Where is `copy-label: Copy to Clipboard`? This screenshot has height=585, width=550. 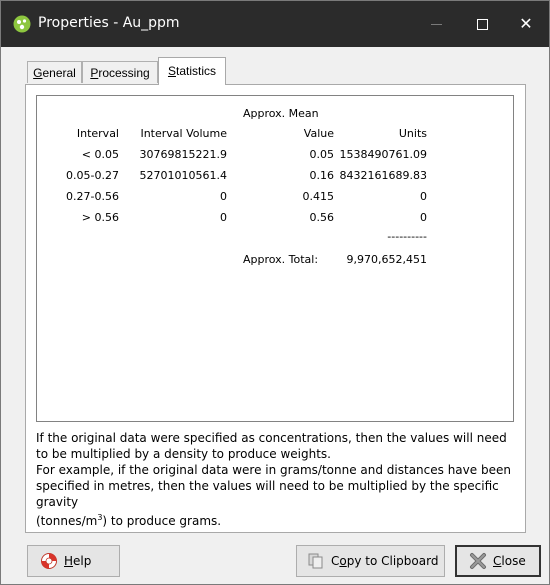 copy-label: Copy to Clipboard is located at coordinates (384, 561).